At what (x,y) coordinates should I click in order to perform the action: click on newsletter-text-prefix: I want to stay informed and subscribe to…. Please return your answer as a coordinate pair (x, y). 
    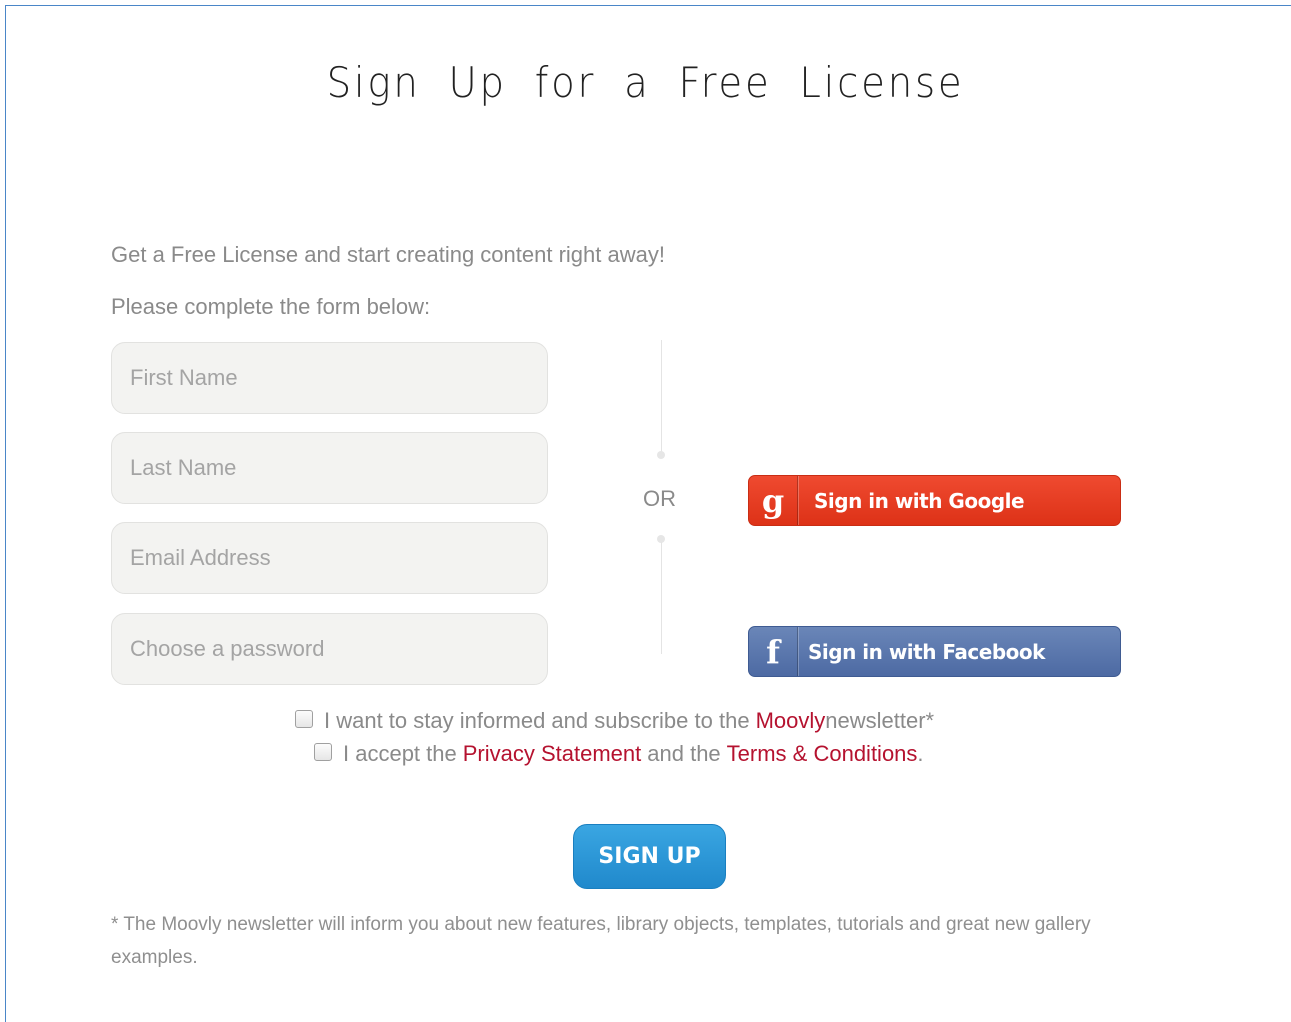
    Looking at the image, I should click on (537, 720).